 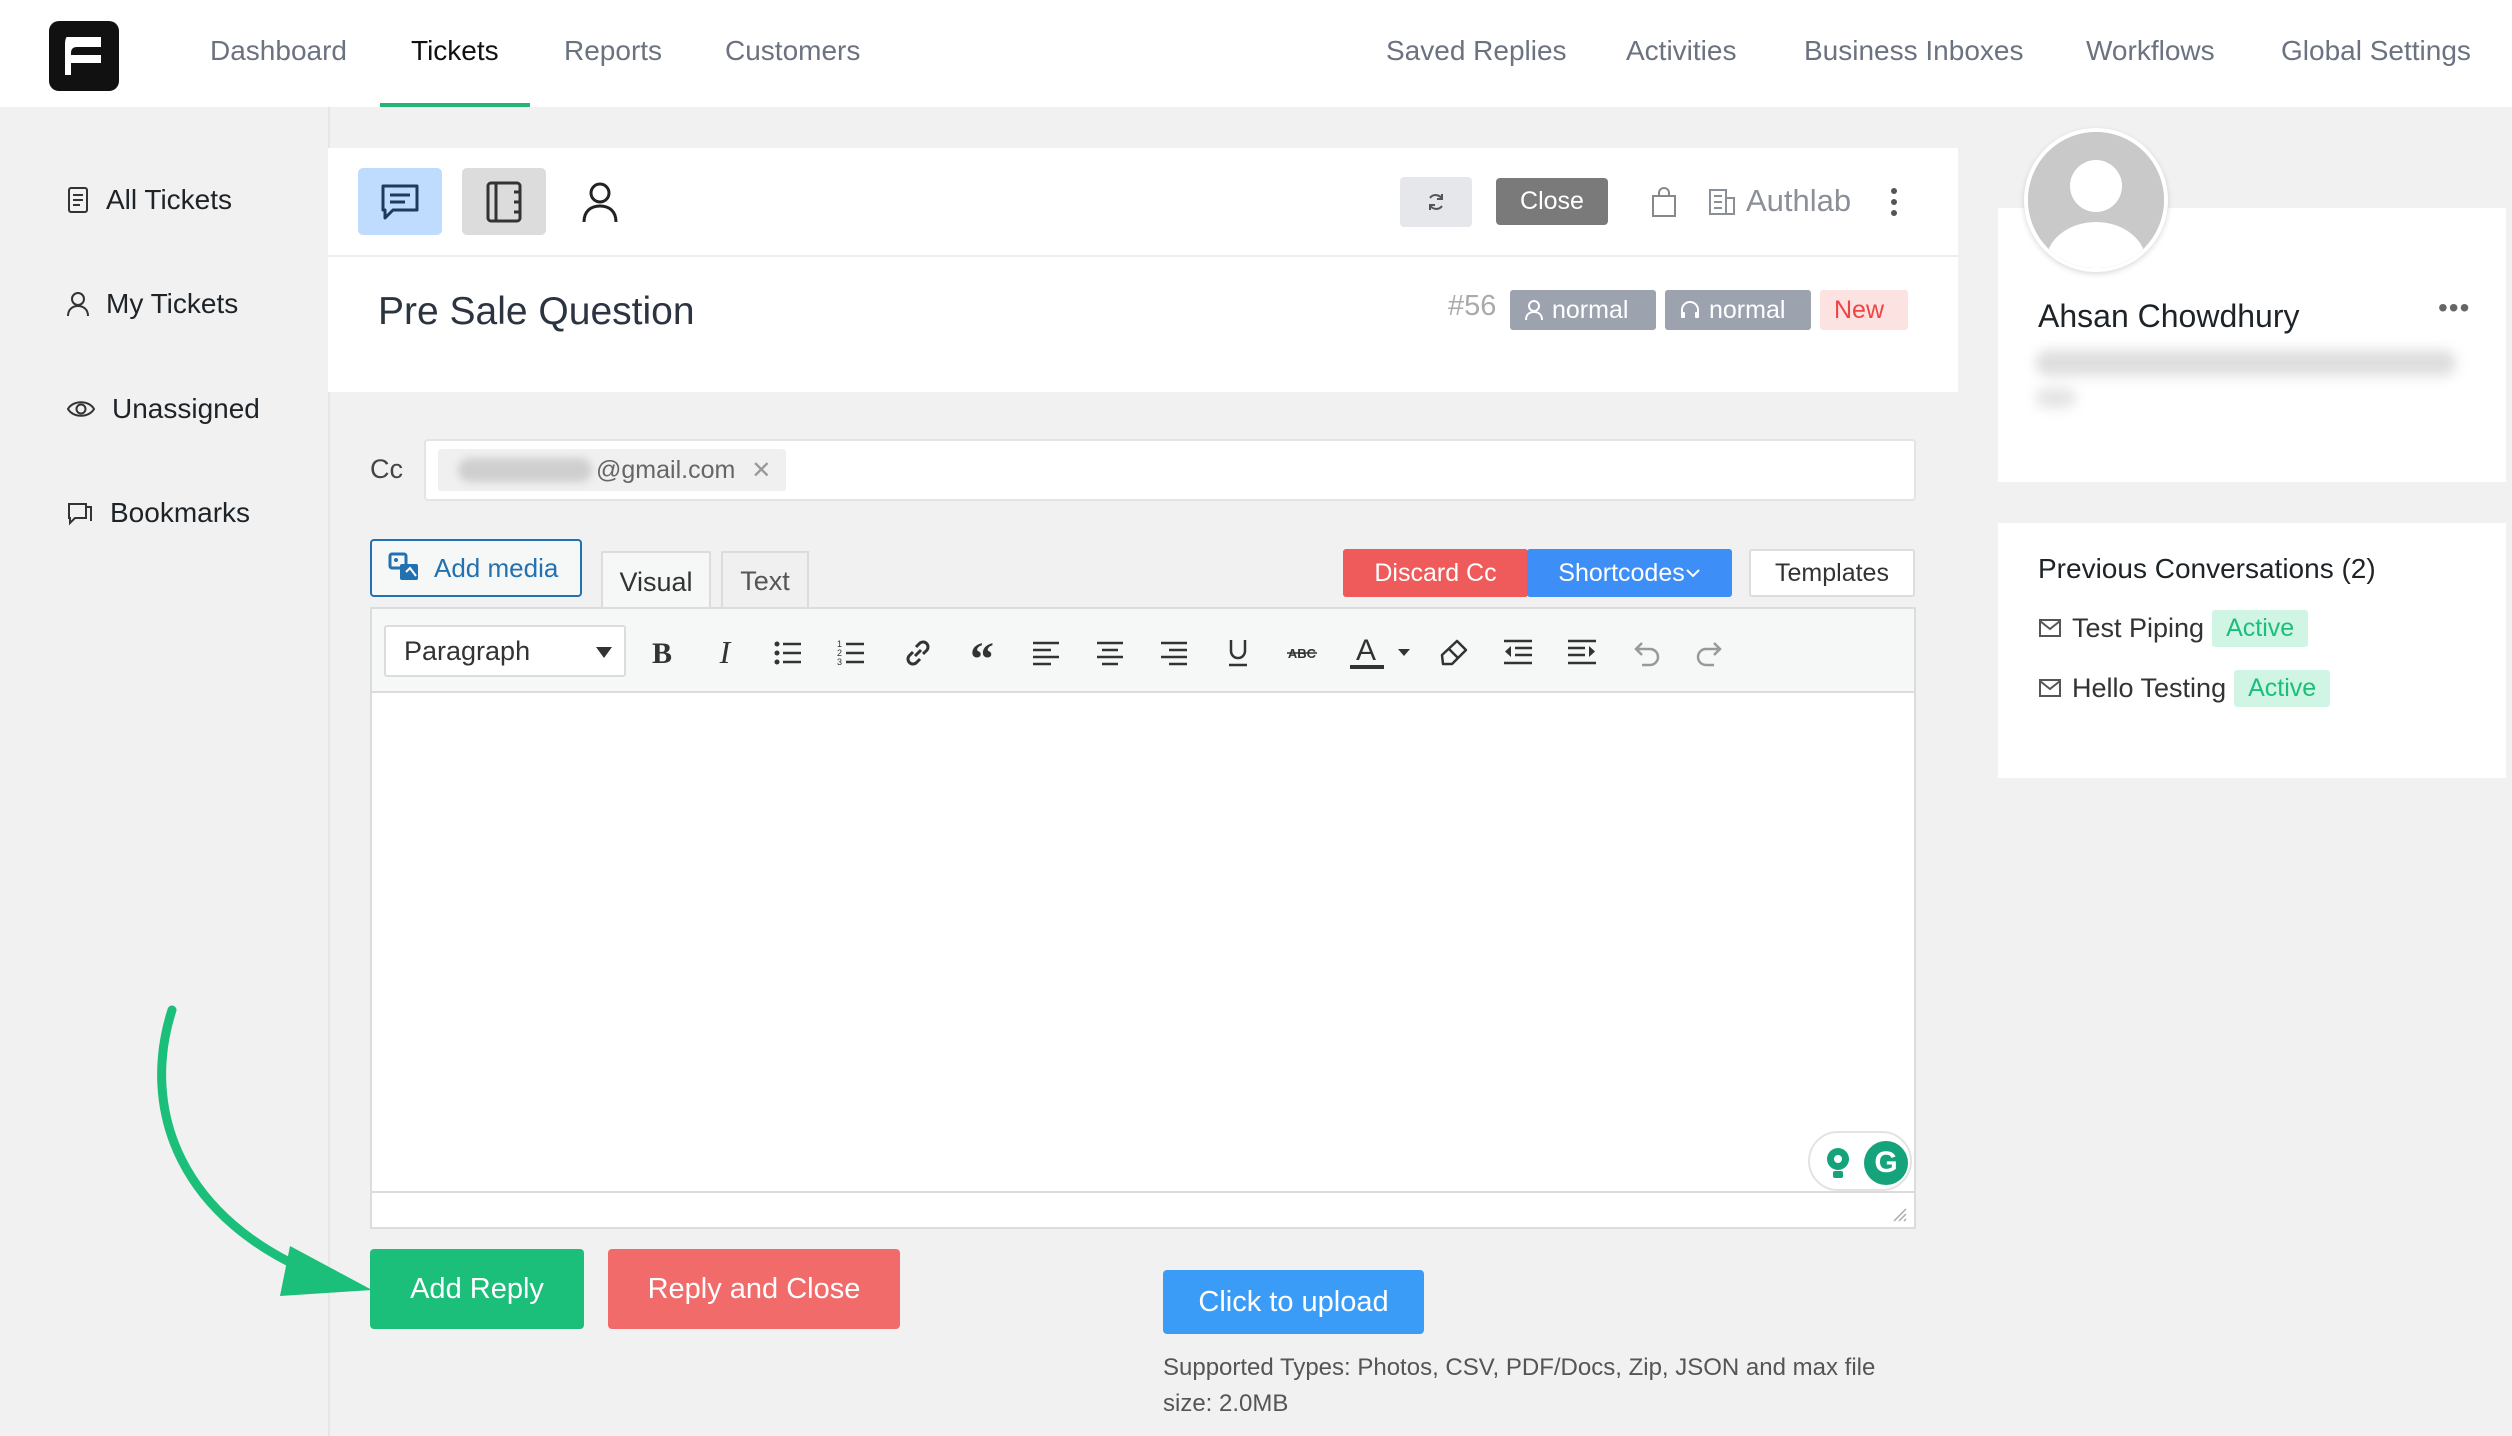 I want to click on avatar-placeholder-icon, so click(x=2096, y=200).